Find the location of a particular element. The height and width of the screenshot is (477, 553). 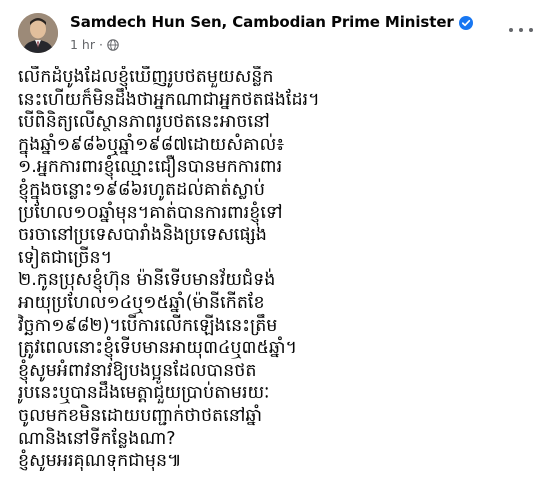

post-text-line: បើពិនិត្យលើស្ថានភាពរូបថតនេះអាចនៅ is located at coordinates (144, 122).